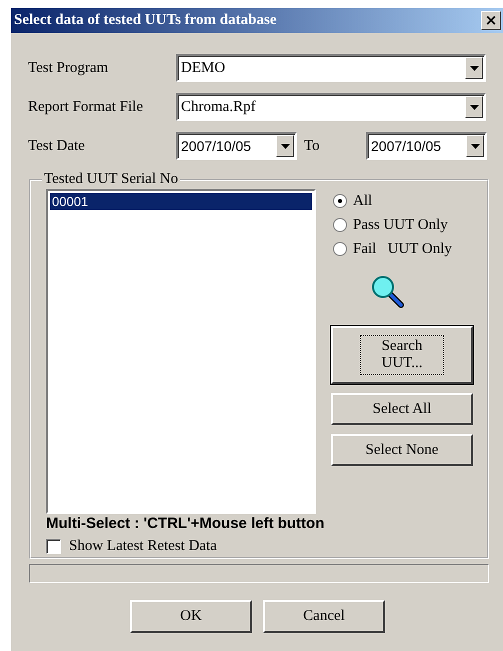  What do you see at coordinates (57, 146) in the screenshot?
I see `field-label: Test Date` at bounding box center [57, 146].